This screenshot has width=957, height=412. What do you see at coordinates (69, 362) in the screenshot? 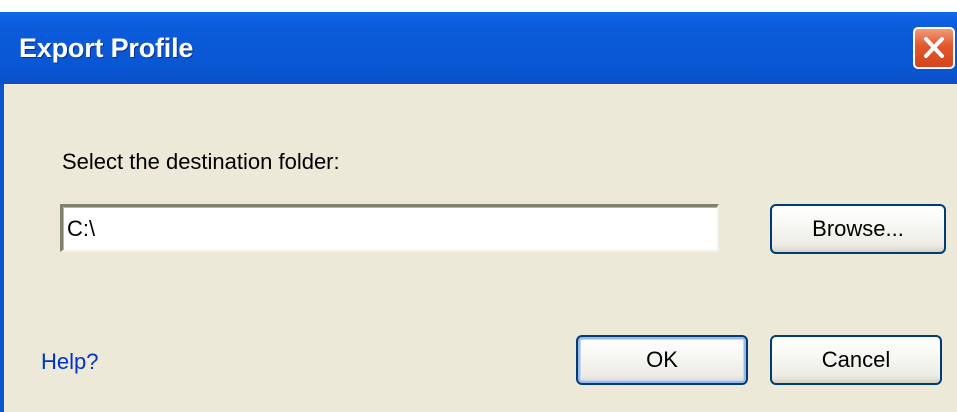
I see `help-link: Help?` at bounding box center [69, 362].